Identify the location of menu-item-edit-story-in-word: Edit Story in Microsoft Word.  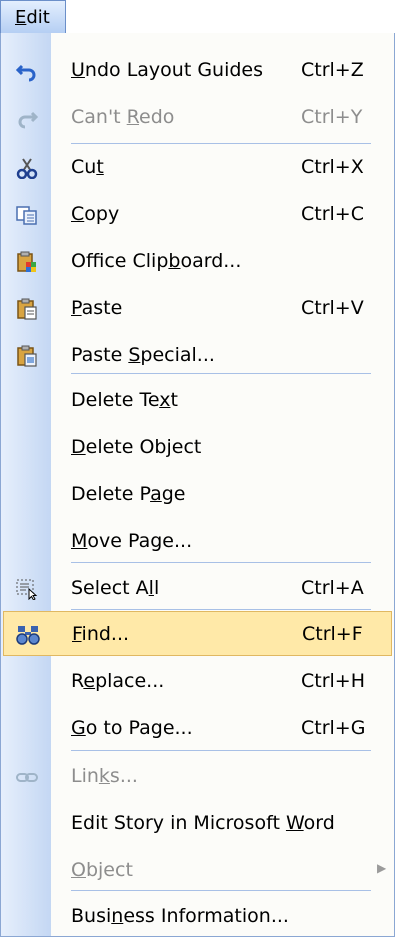
(198, 823).